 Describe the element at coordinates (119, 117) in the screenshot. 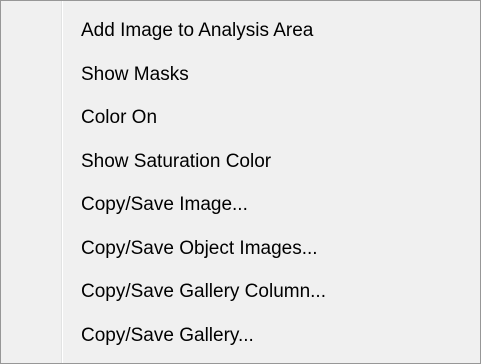

I see `menu-item-label: Color On` at that location.